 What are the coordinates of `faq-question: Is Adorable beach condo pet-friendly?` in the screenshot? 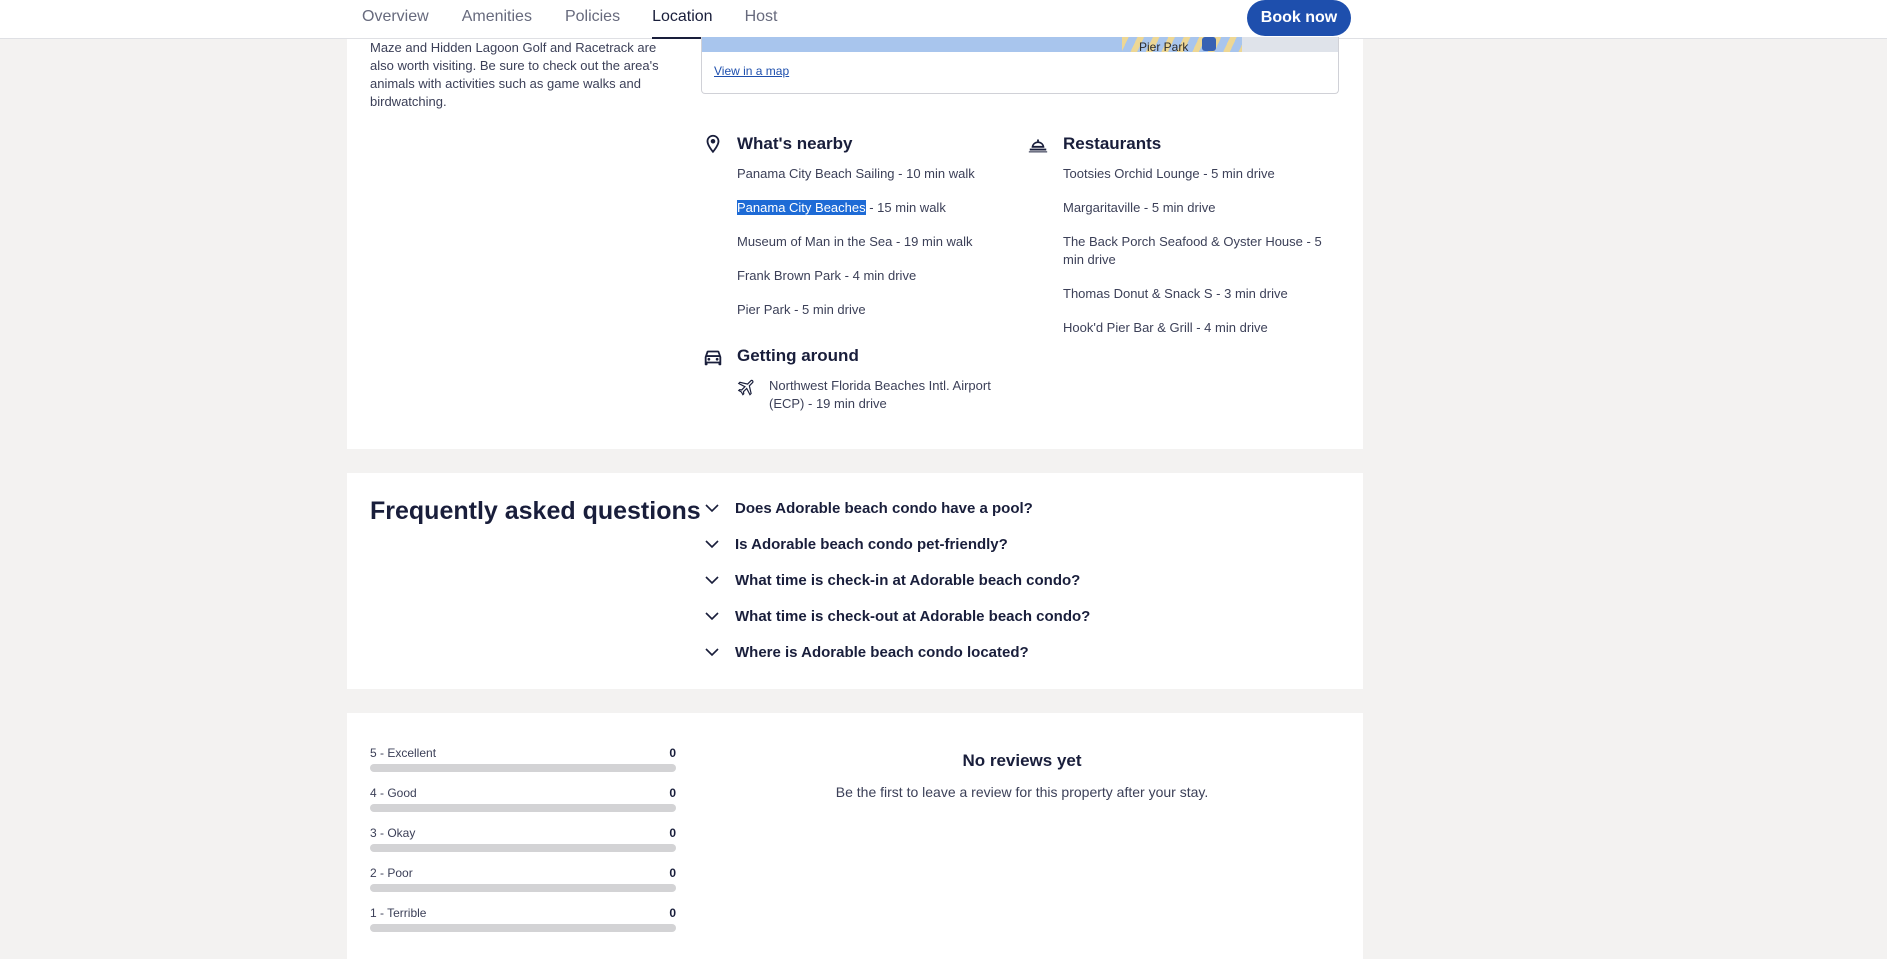 It's located at (855, 544).